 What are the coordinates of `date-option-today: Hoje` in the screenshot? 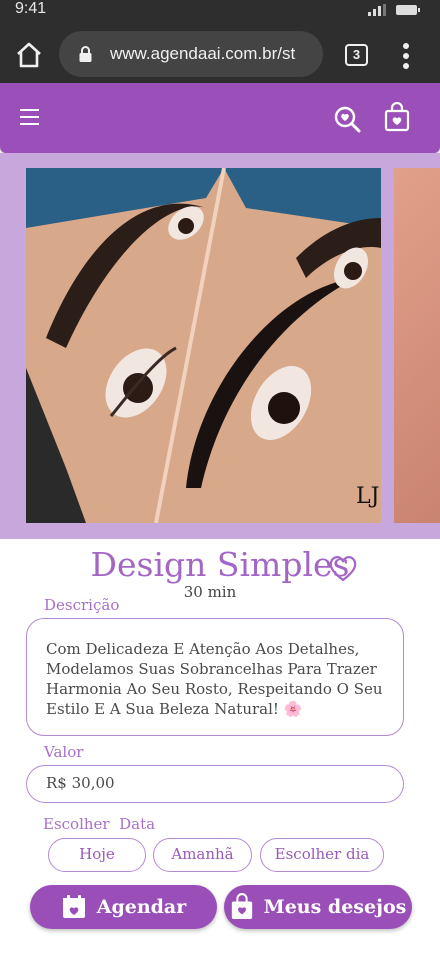 It's located at (97, 855).